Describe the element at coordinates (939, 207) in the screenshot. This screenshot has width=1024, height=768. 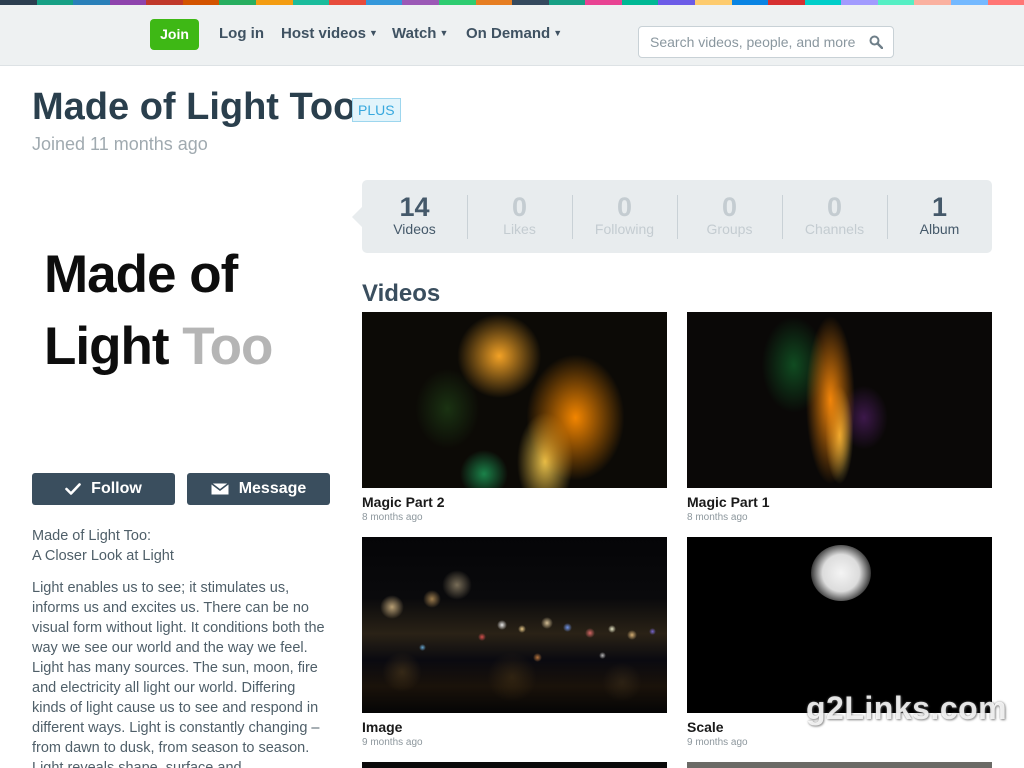
I see `stat-count: 1` at that location.